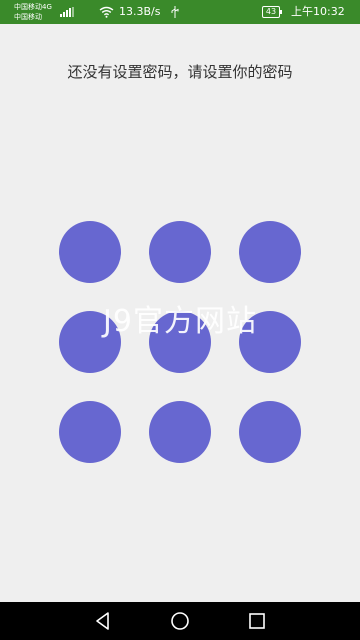 The image size is (360, 640). I want to click on navigation-bar, so click(180, 621).